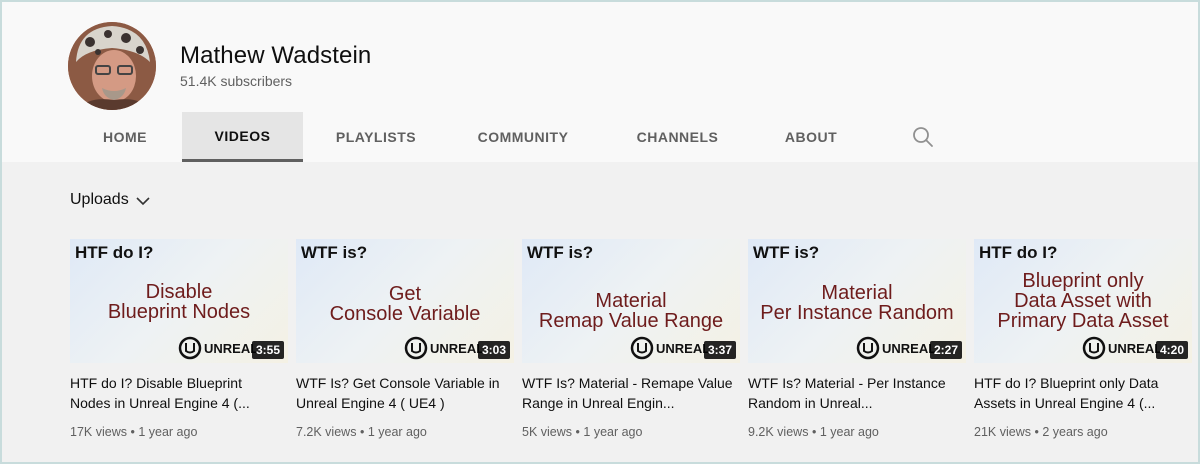  Describe the element at coordinates (523, 137) in the screenshot. I see `tab-community: COMMUNITY` at that location.